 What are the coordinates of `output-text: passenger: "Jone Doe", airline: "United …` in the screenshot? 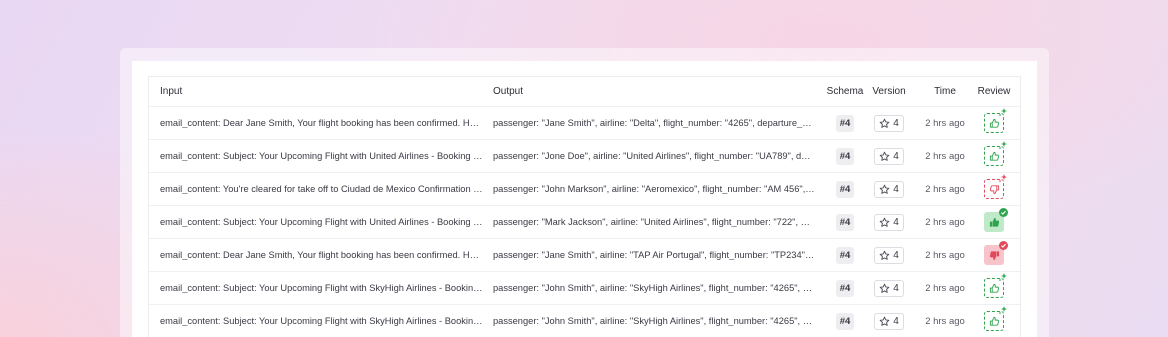 It's located at (654, 156).